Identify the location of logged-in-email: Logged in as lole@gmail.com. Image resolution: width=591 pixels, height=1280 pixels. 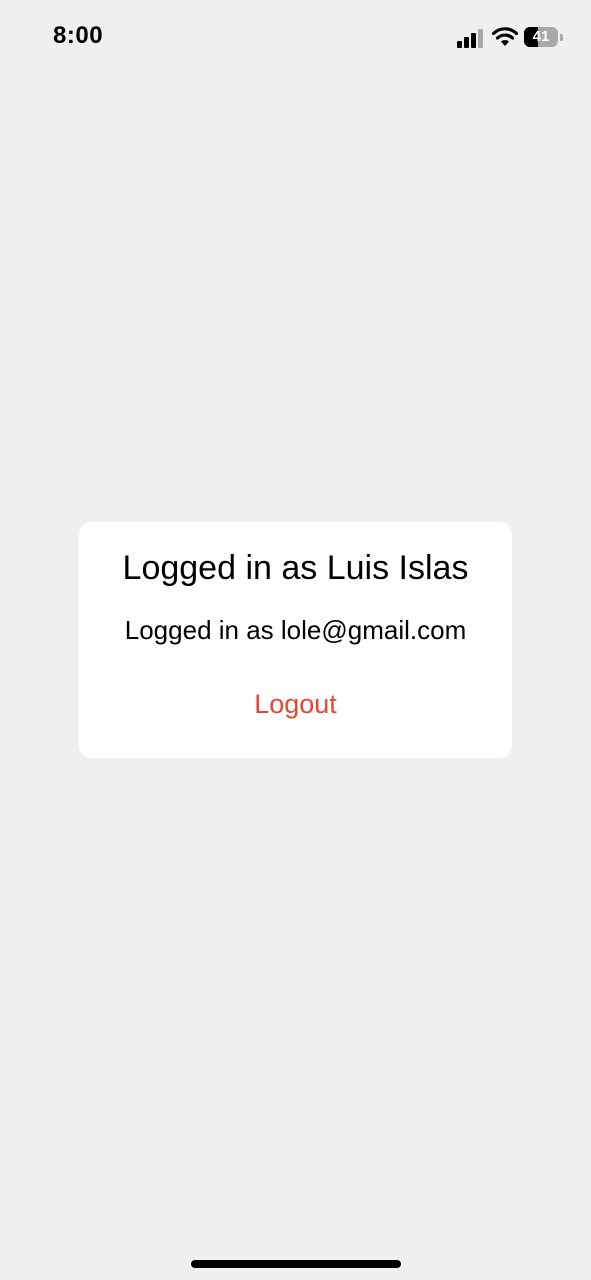
(295, 630).